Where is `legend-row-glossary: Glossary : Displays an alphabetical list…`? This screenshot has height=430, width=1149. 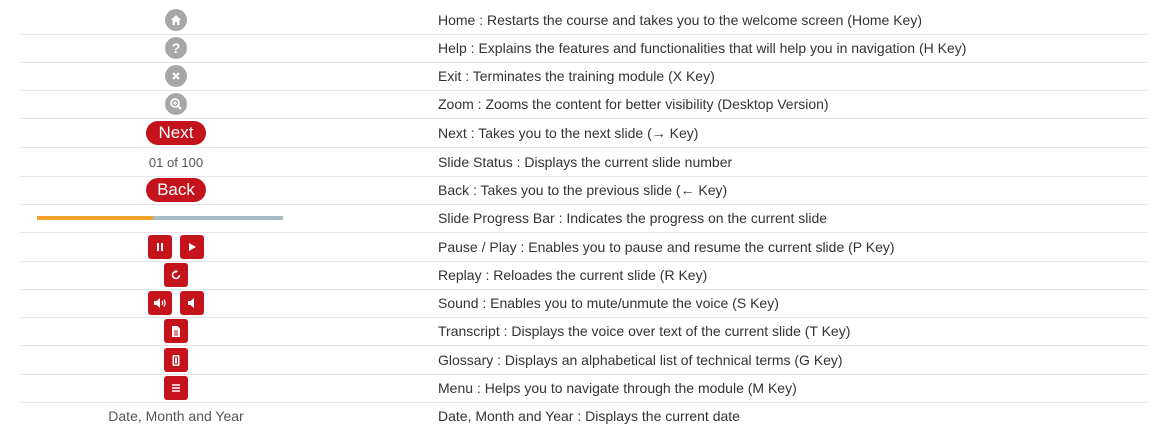 legend-row-glossary: Glossary : Displays an alphabetical list… is located at coordinates (584, 360).